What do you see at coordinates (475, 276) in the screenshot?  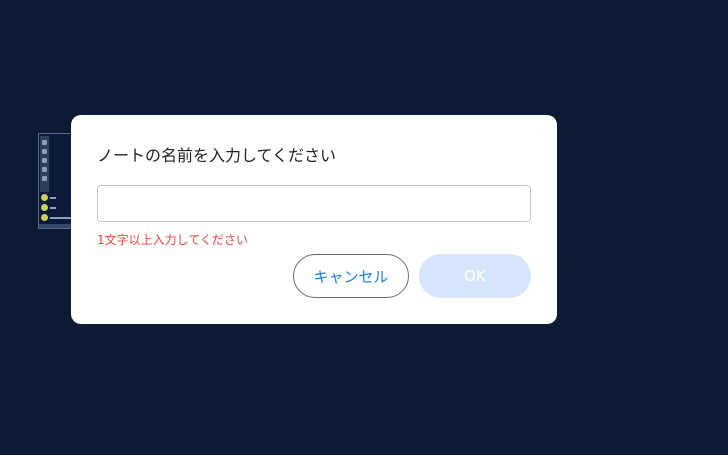 I see `ok-button: OK` at bounding box center [475, 276].